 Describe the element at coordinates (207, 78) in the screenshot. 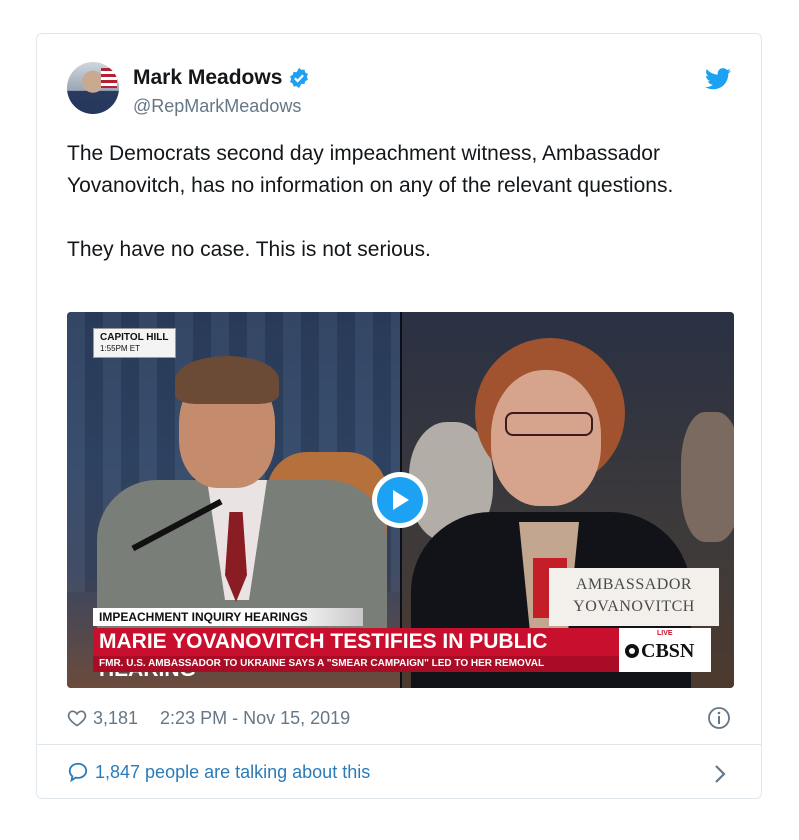

I see `author-name: Mark Meadows` at that location.